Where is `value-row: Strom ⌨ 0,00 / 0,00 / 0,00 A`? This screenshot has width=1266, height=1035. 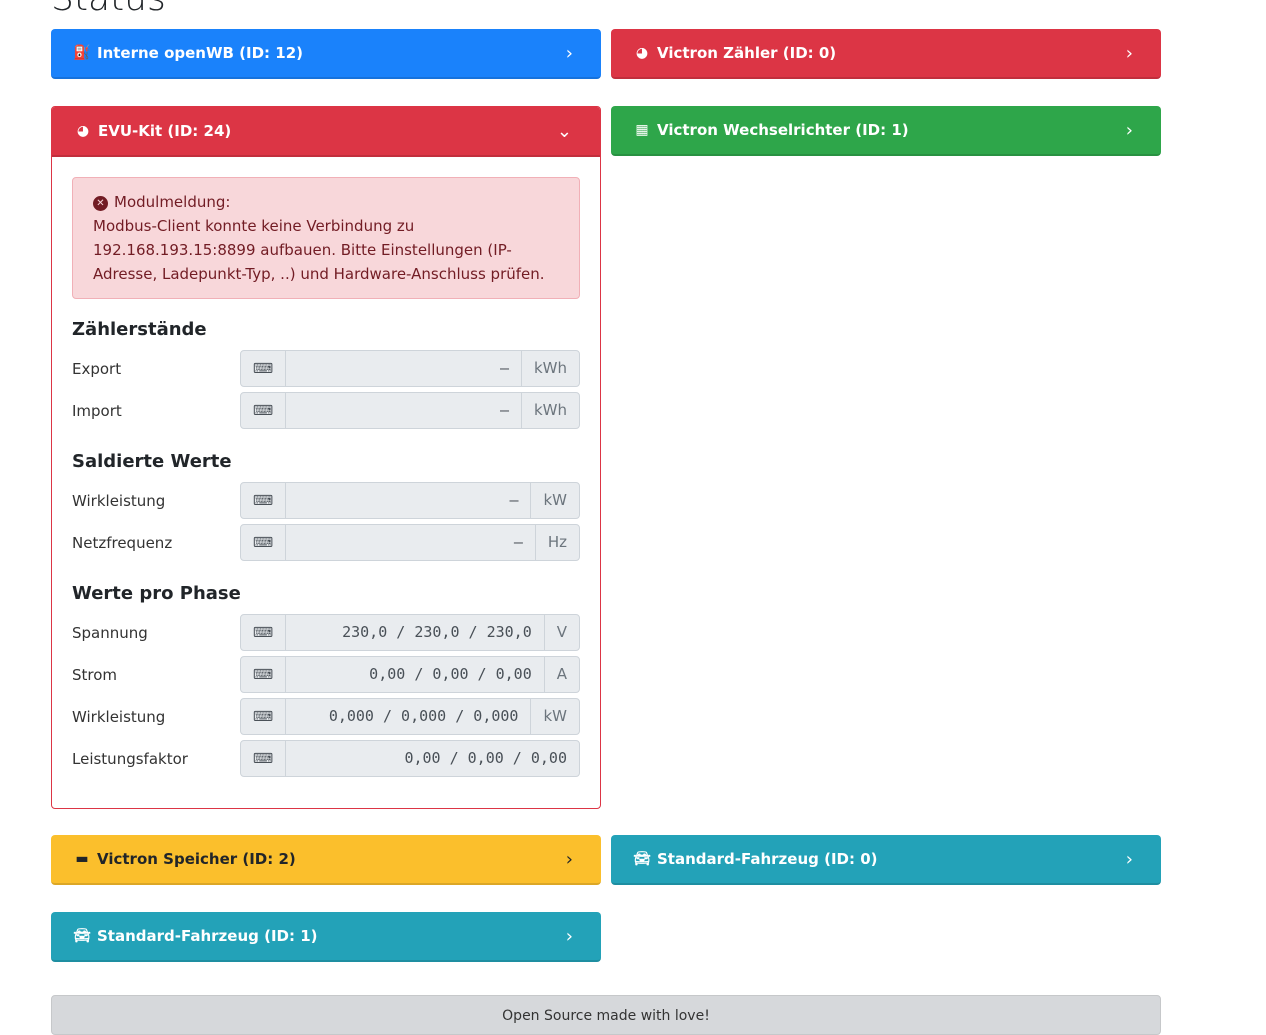 value-row: Strom ⌨ 0,00 / 0,00 / 0,00 A is located at coordinates (326, 674).